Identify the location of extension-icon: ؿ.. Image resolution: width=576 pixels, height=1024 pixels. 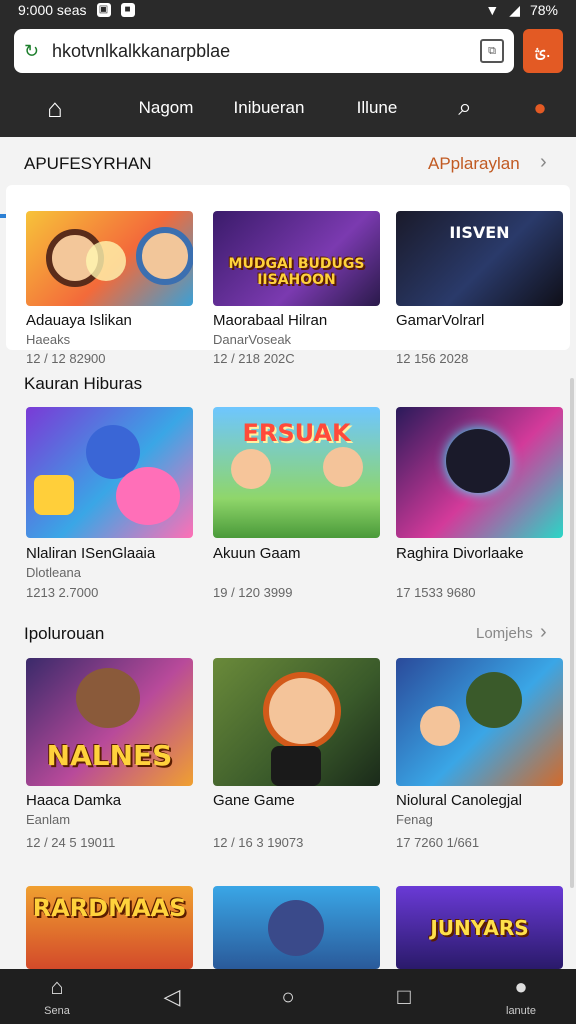
(543, 51).